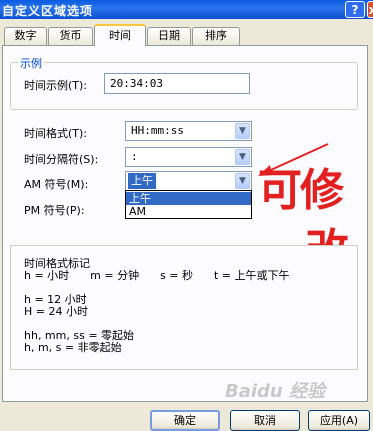  Describe the element at coordinates (301, 190) in the screenshot. I see `annotation-text-1: 可修` at that location.